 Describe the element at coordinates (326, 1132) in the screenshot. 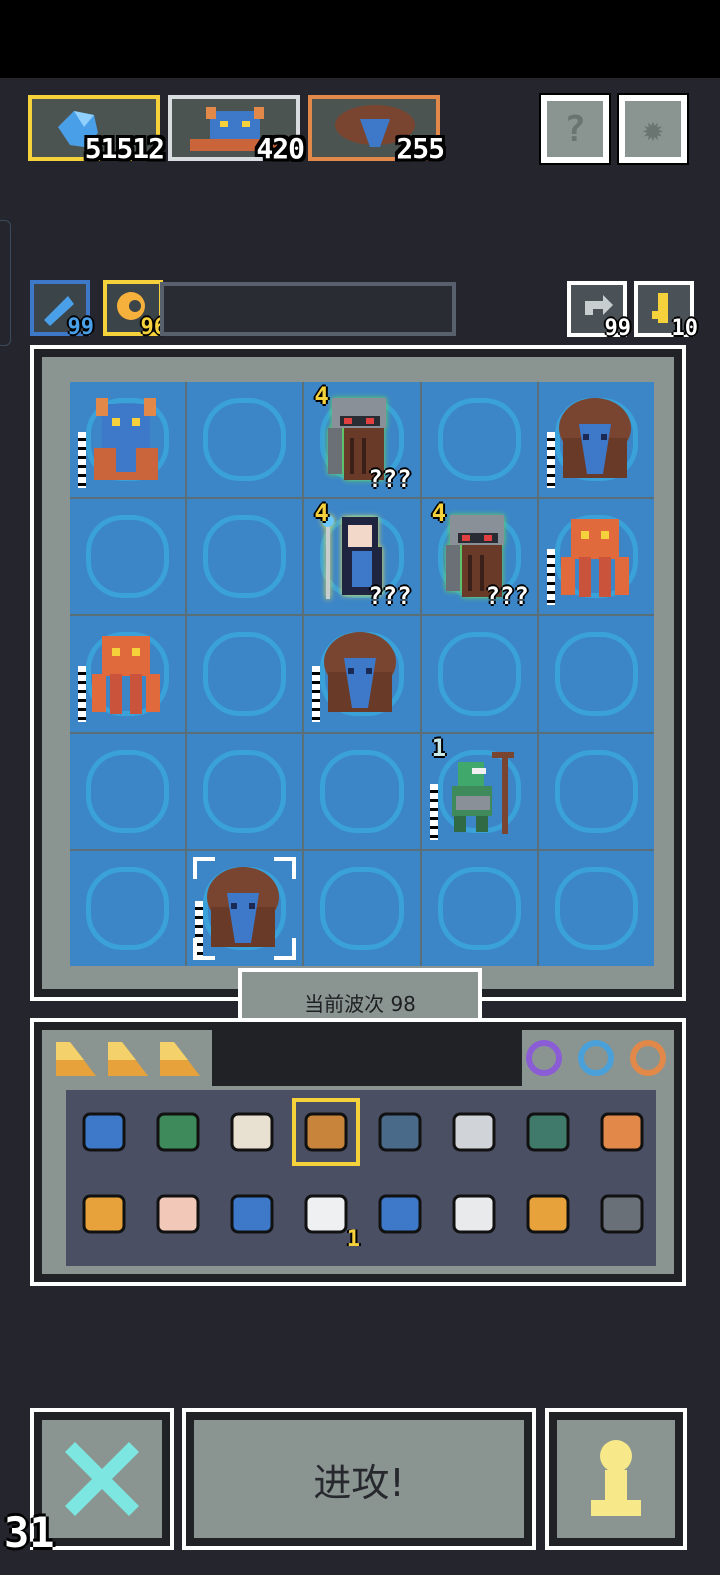

I see `treasure-map-icon` at that location.